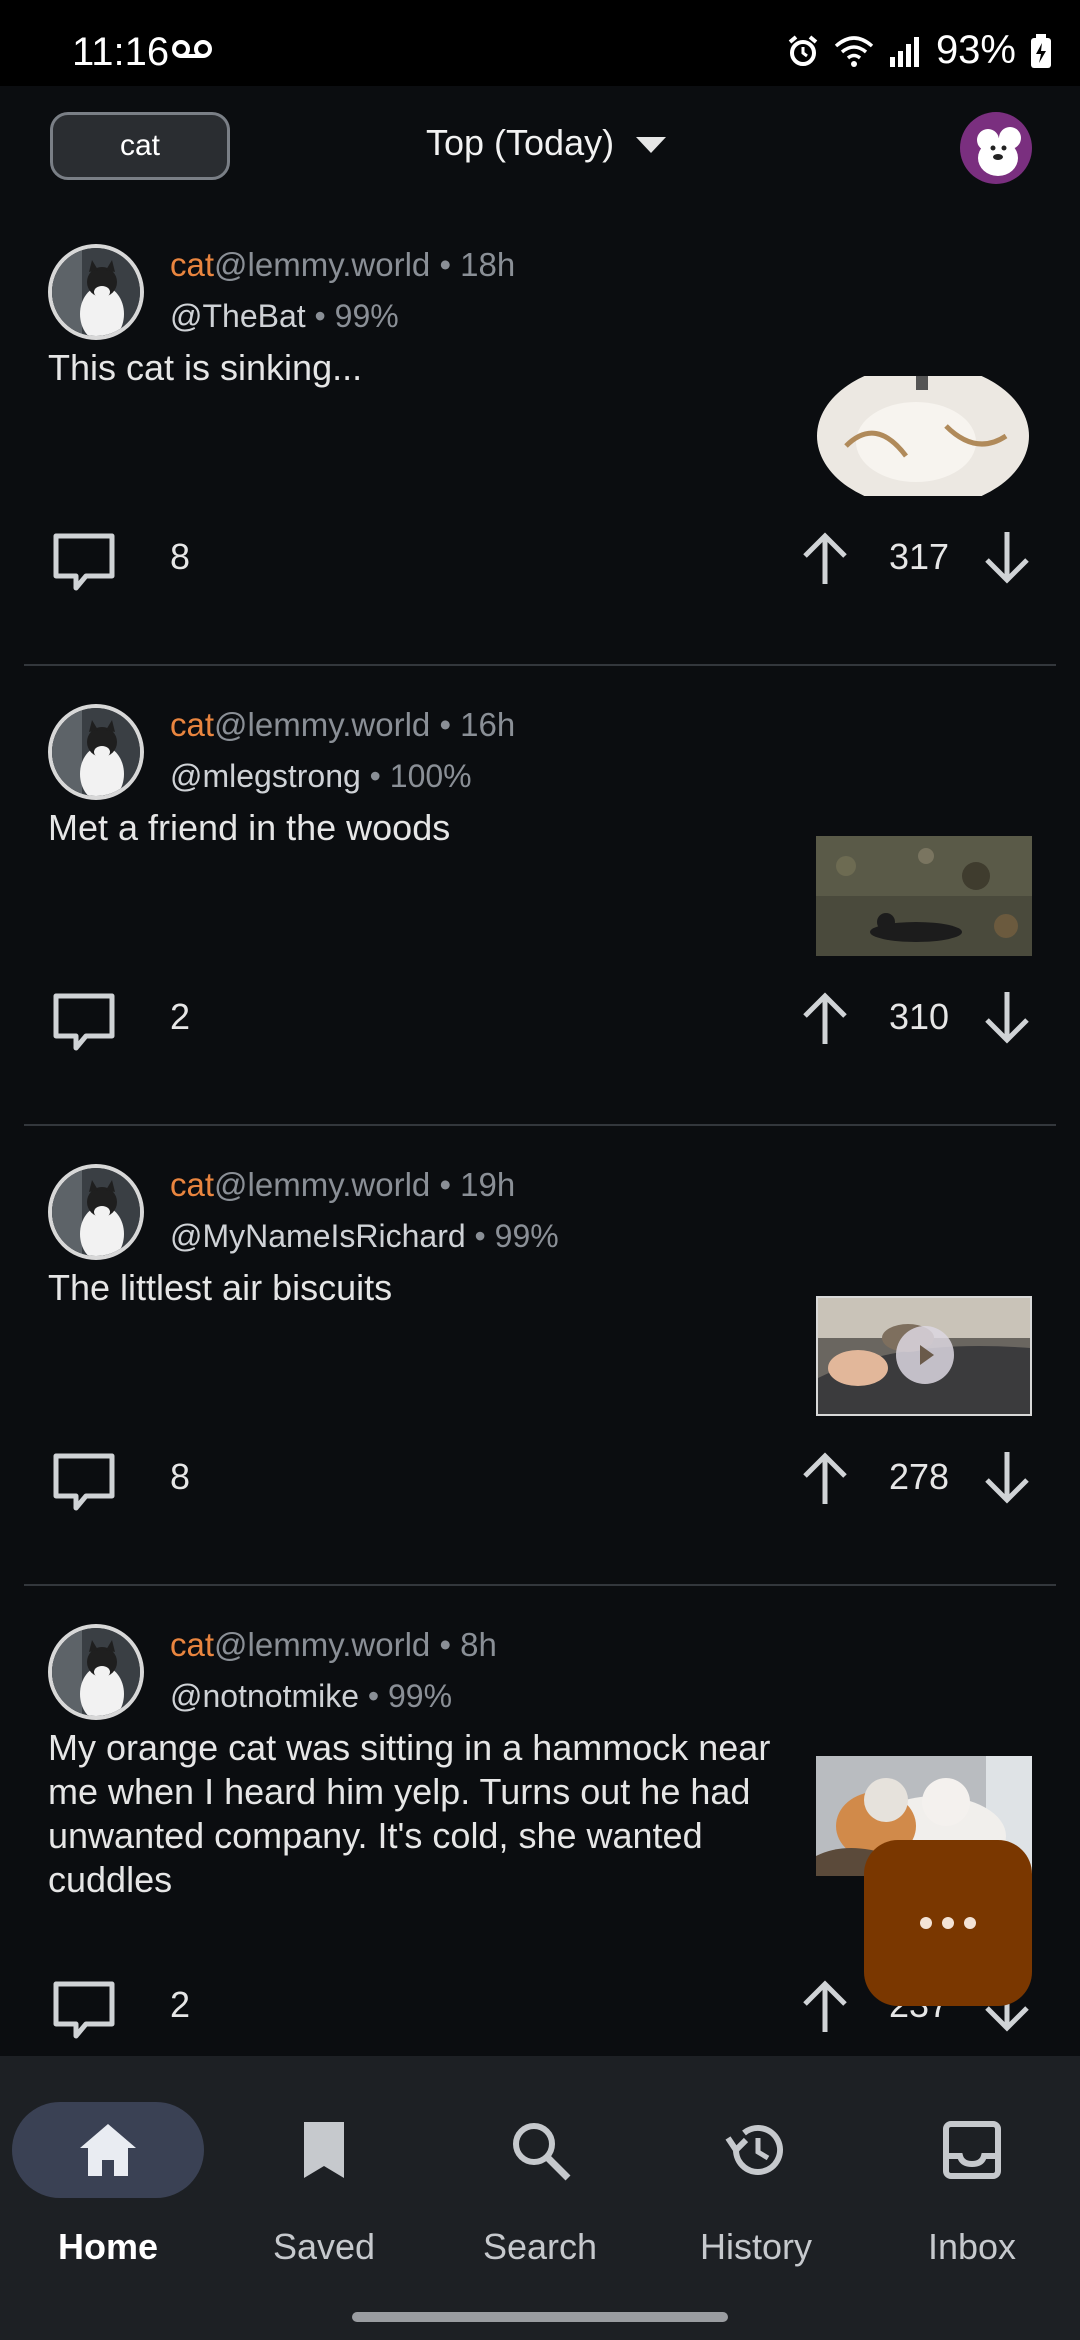 The image size is (1080, 2340). I want to click on home-icon, so click(108, 2150).